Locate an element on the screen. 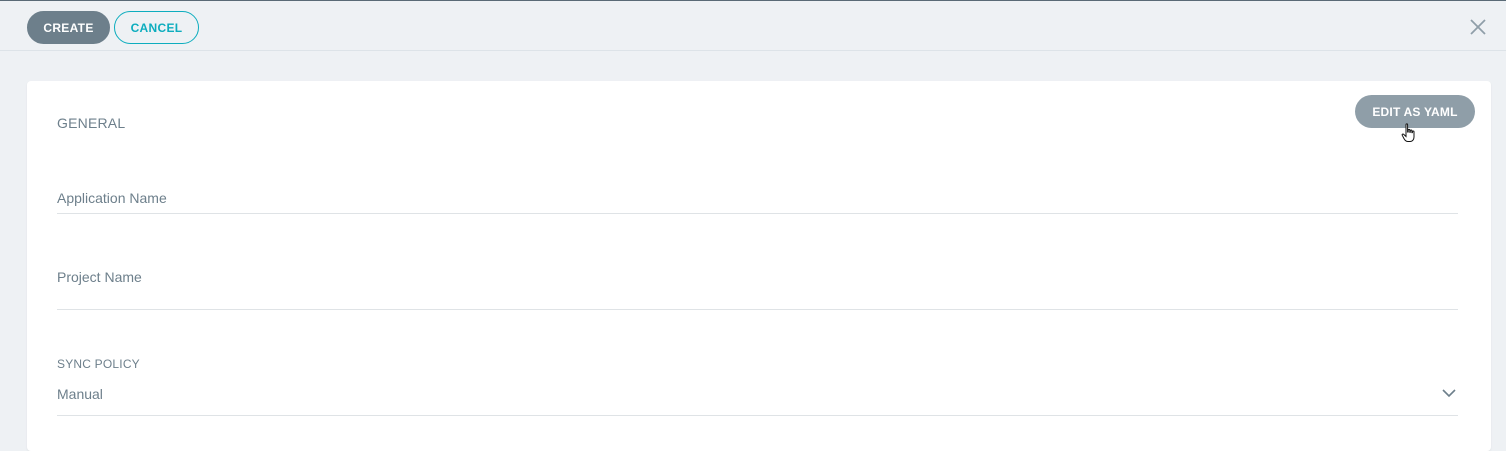 The image size is (1506, 451). sync-policy-value: Manual is located at coordinates (80, 394).